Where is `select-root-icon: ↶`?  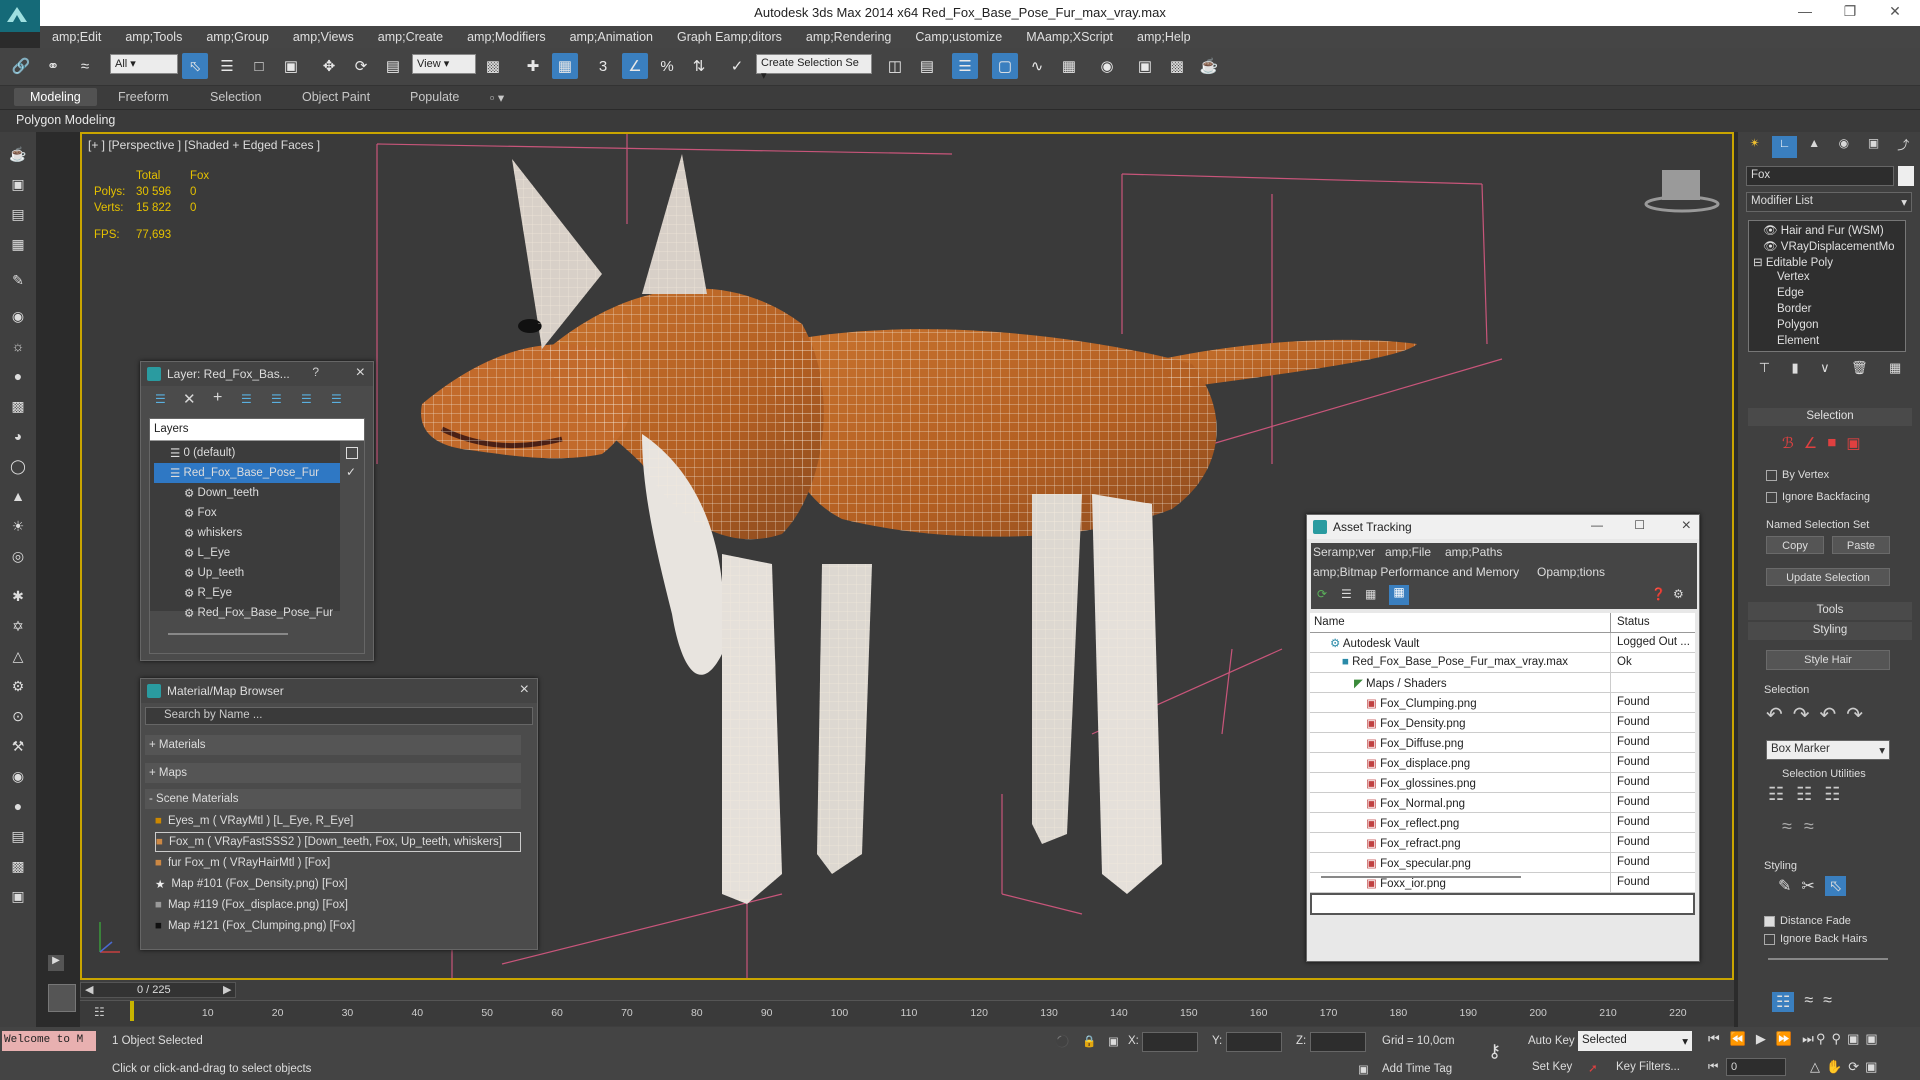
select-root-icon: ↶ is located at coordinates (1828, 714).